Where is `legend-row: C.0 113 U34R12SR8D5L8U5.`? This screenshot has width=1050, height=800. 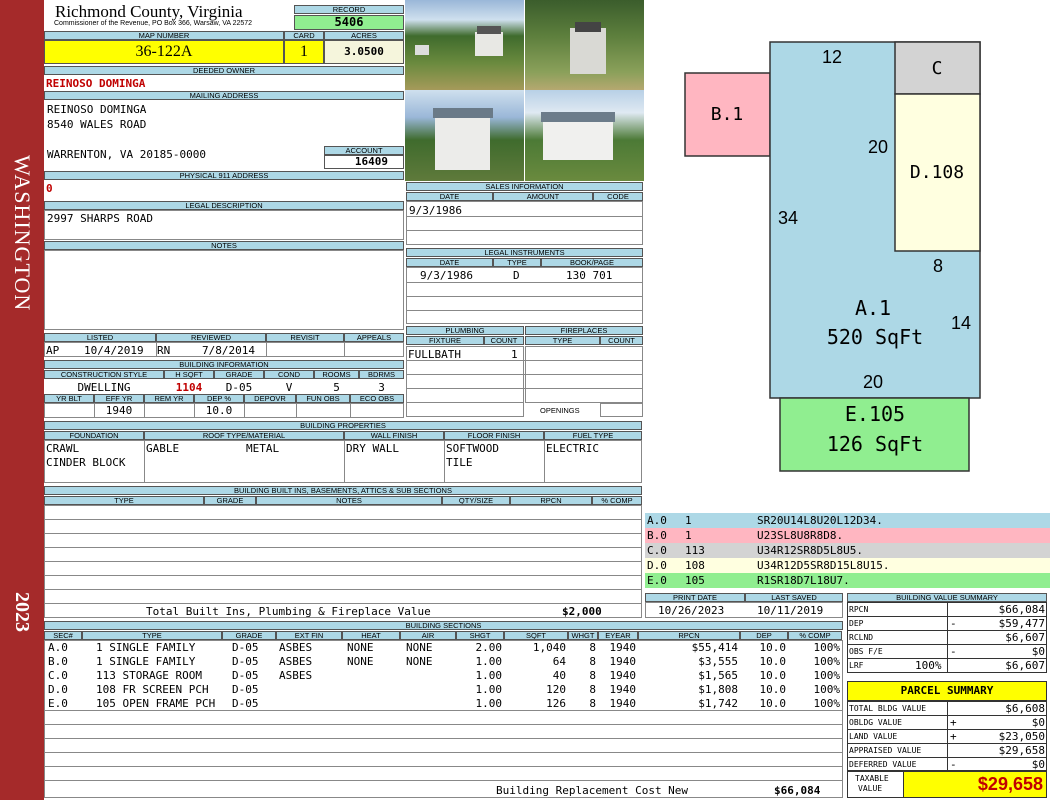
legend-row: C.0 113 U34R12SR8D5L8U5. is located at coordinates (847, 550).